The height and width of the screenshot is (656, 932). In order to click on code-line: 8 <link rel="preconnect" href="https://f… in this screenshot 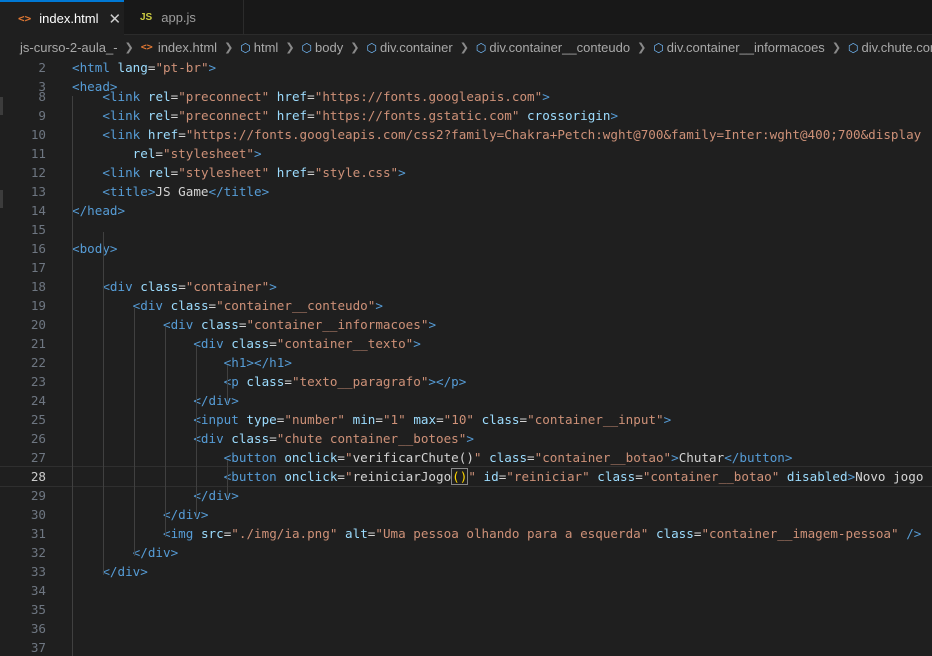, I will do `click(466, 96)`.